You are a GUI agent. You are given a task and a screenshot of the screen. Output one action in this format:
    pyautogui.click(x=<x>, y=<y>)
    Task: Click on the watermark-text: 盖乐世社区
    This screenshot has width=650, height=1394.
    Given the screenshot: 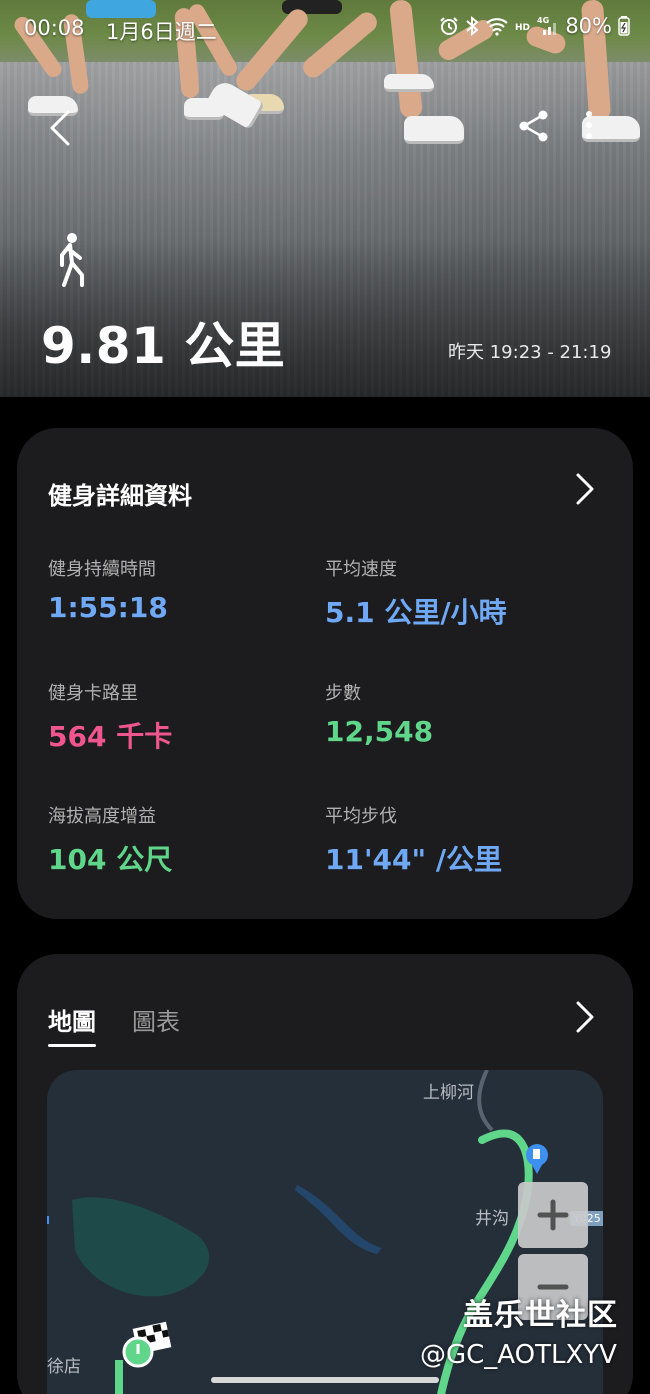 What is the action you would take?
    pyautogui.click(x=540, y=1315)
    